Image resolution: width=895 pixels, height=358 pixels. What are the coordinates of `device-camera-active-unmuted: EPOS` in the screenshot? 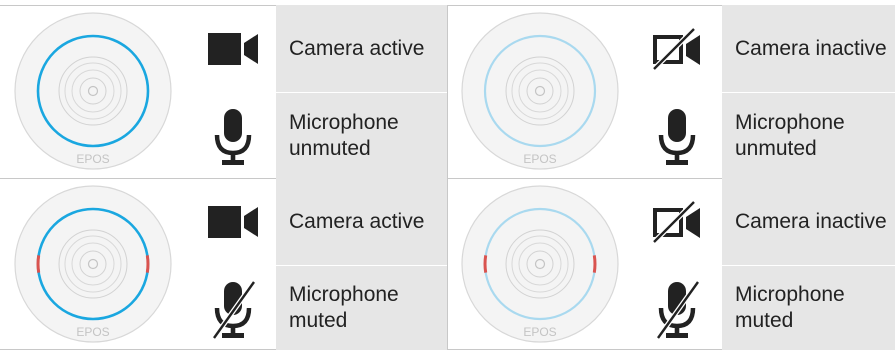 It's located at (95, 92).